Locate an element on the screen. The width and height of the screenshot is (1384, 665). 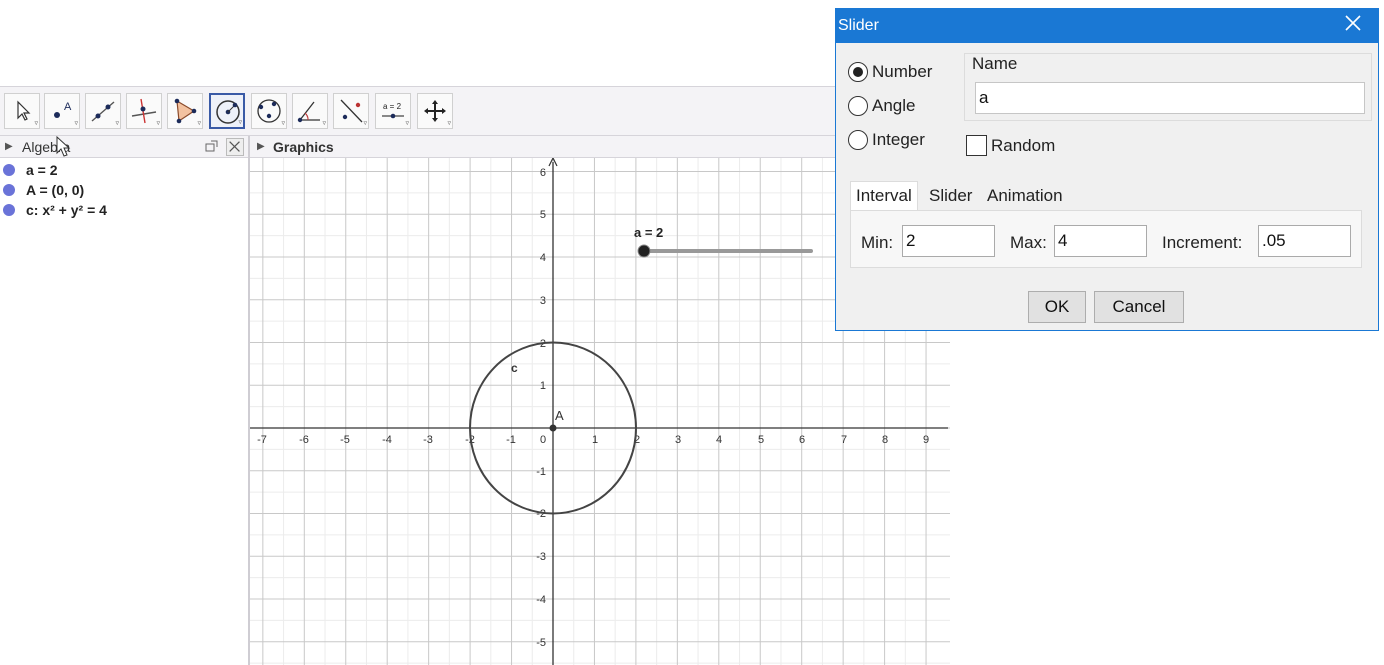
algebra-list: a = 2 A = (0, 0) c: x² + y² = 4 is located at coordinates (124, 190).